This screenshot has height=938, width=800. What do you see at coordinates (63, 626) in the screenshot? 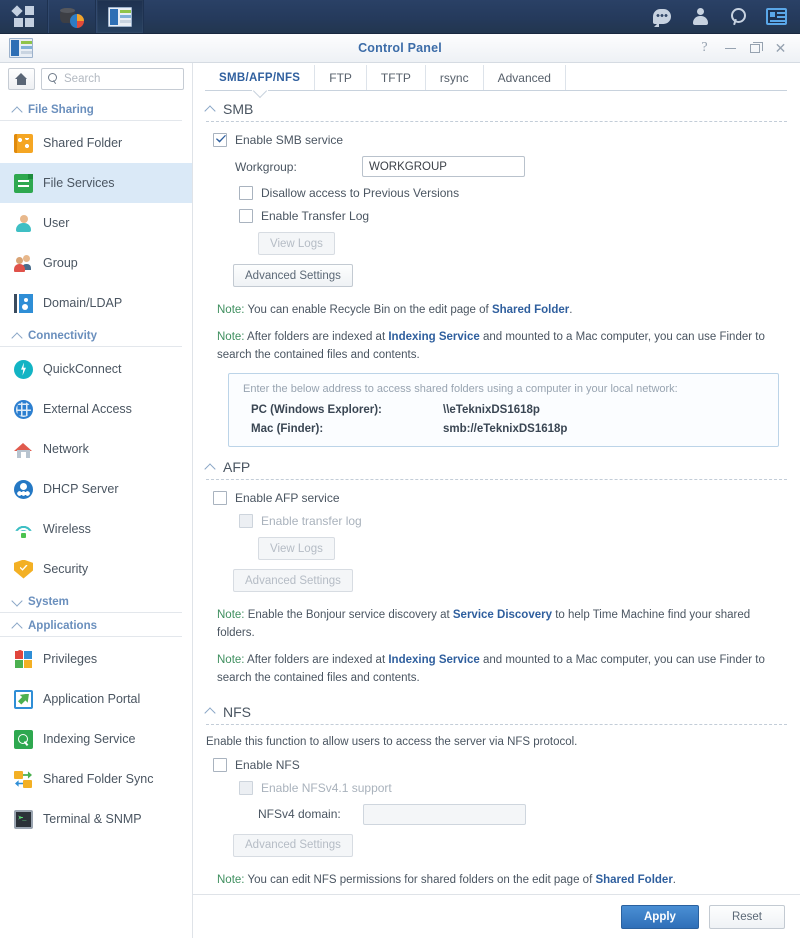
I see `sidebar-group-label: Applications` at bounding box center [63, 626].